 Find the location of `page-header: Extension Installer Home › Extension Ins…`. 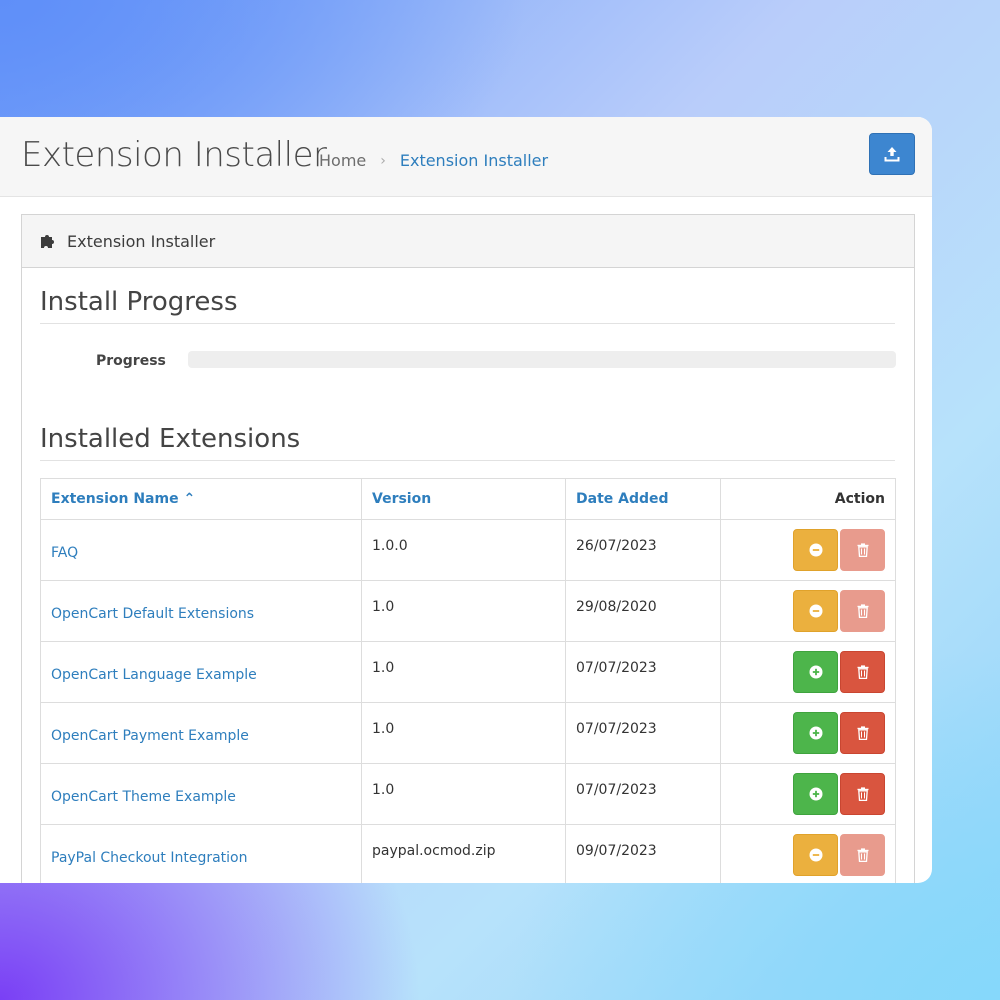

page-header: Extension Installer Home › Extension Ins… is located at coordinates (466, 157).